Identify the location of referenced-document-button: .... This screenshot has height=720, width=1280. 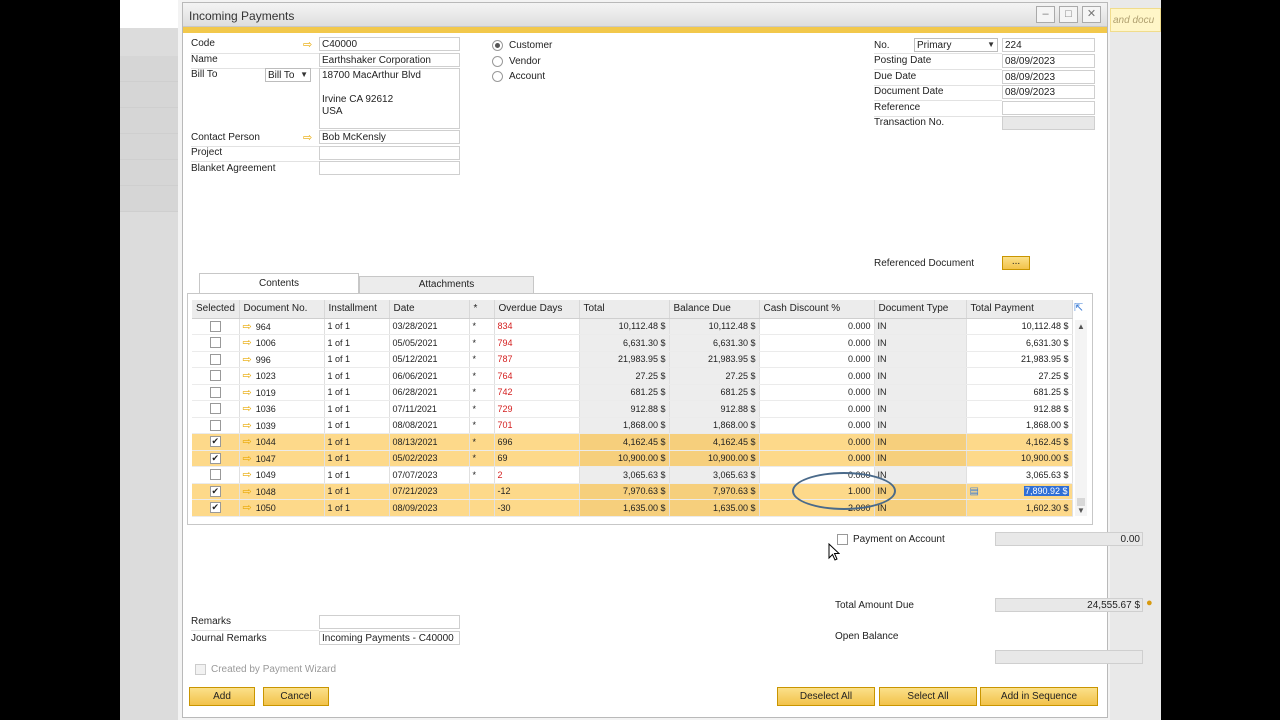
(1016, 263).